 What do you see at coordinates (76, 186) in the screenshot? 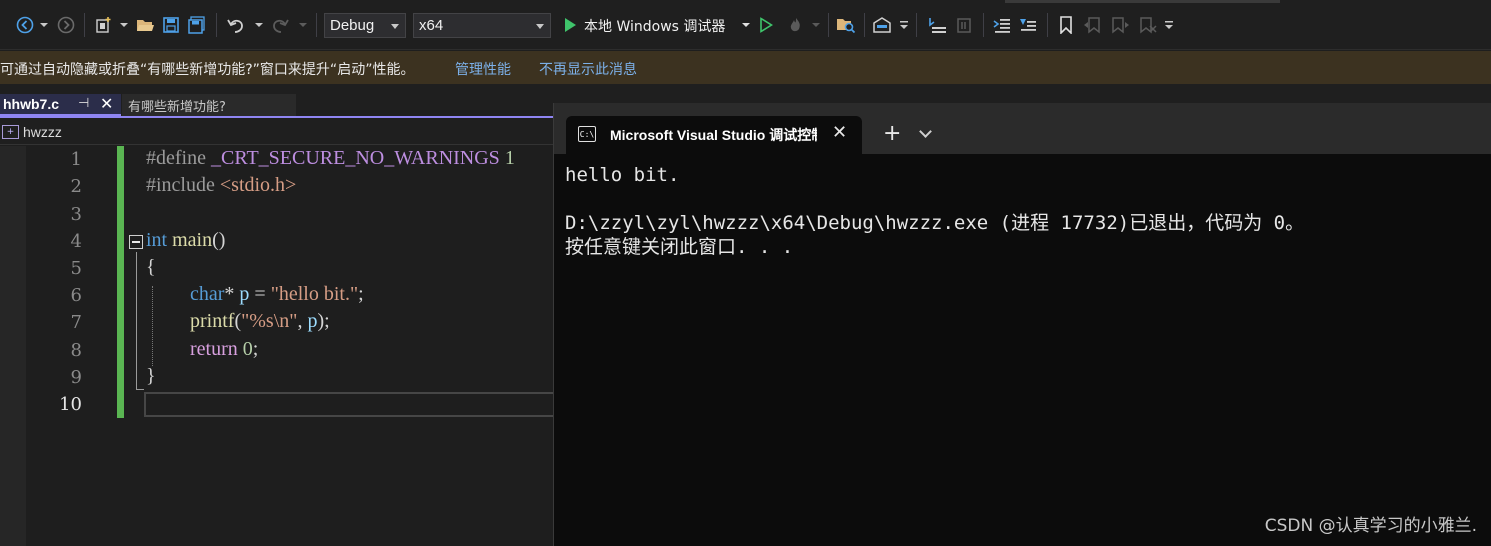
I see `line-number: 2` at bounding box center [76, 186].